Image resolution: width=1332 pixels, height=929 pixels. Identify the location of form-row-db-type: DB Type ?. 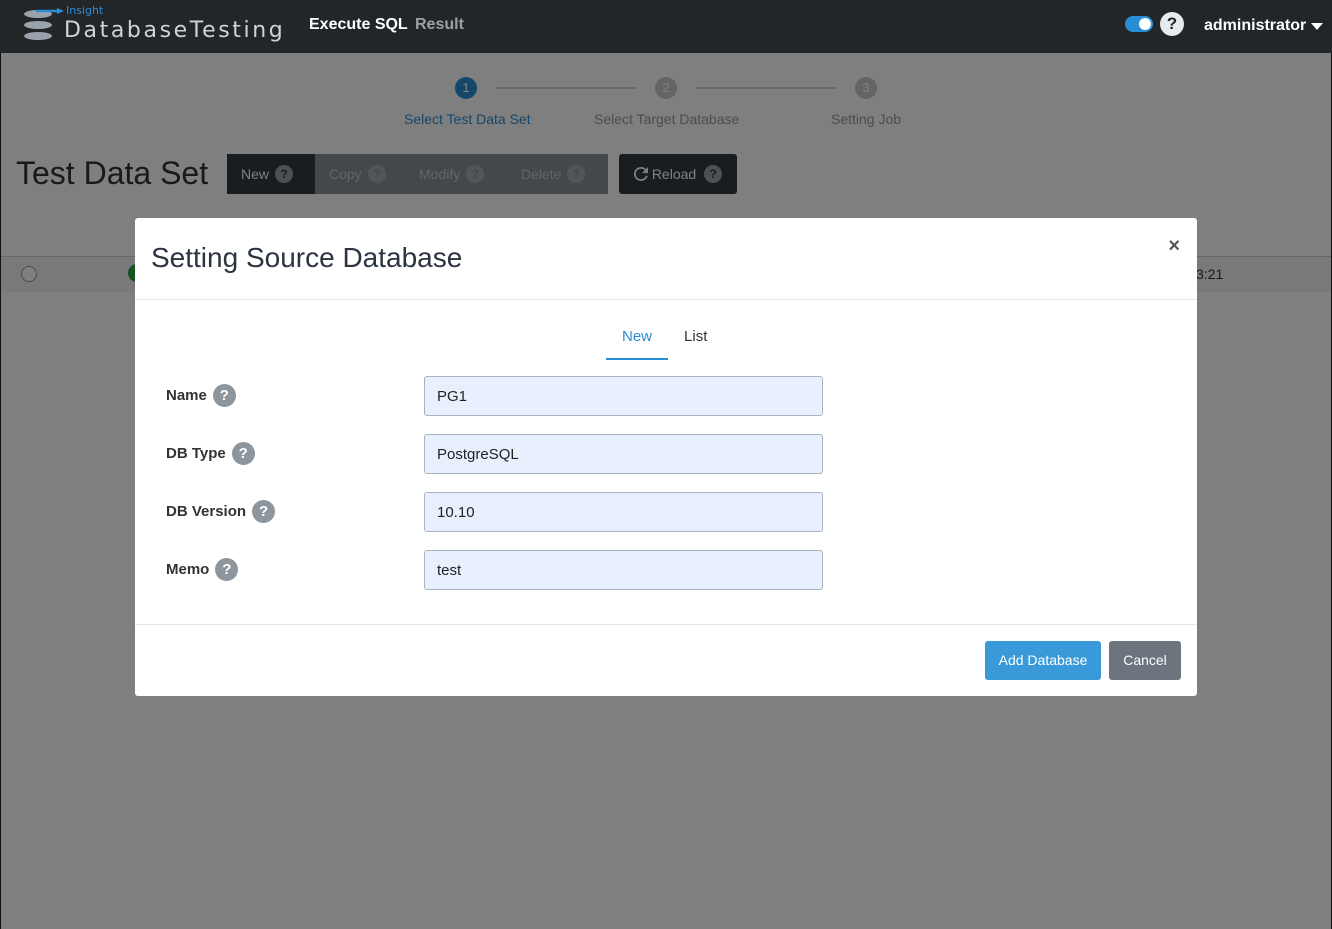
(496, 454).